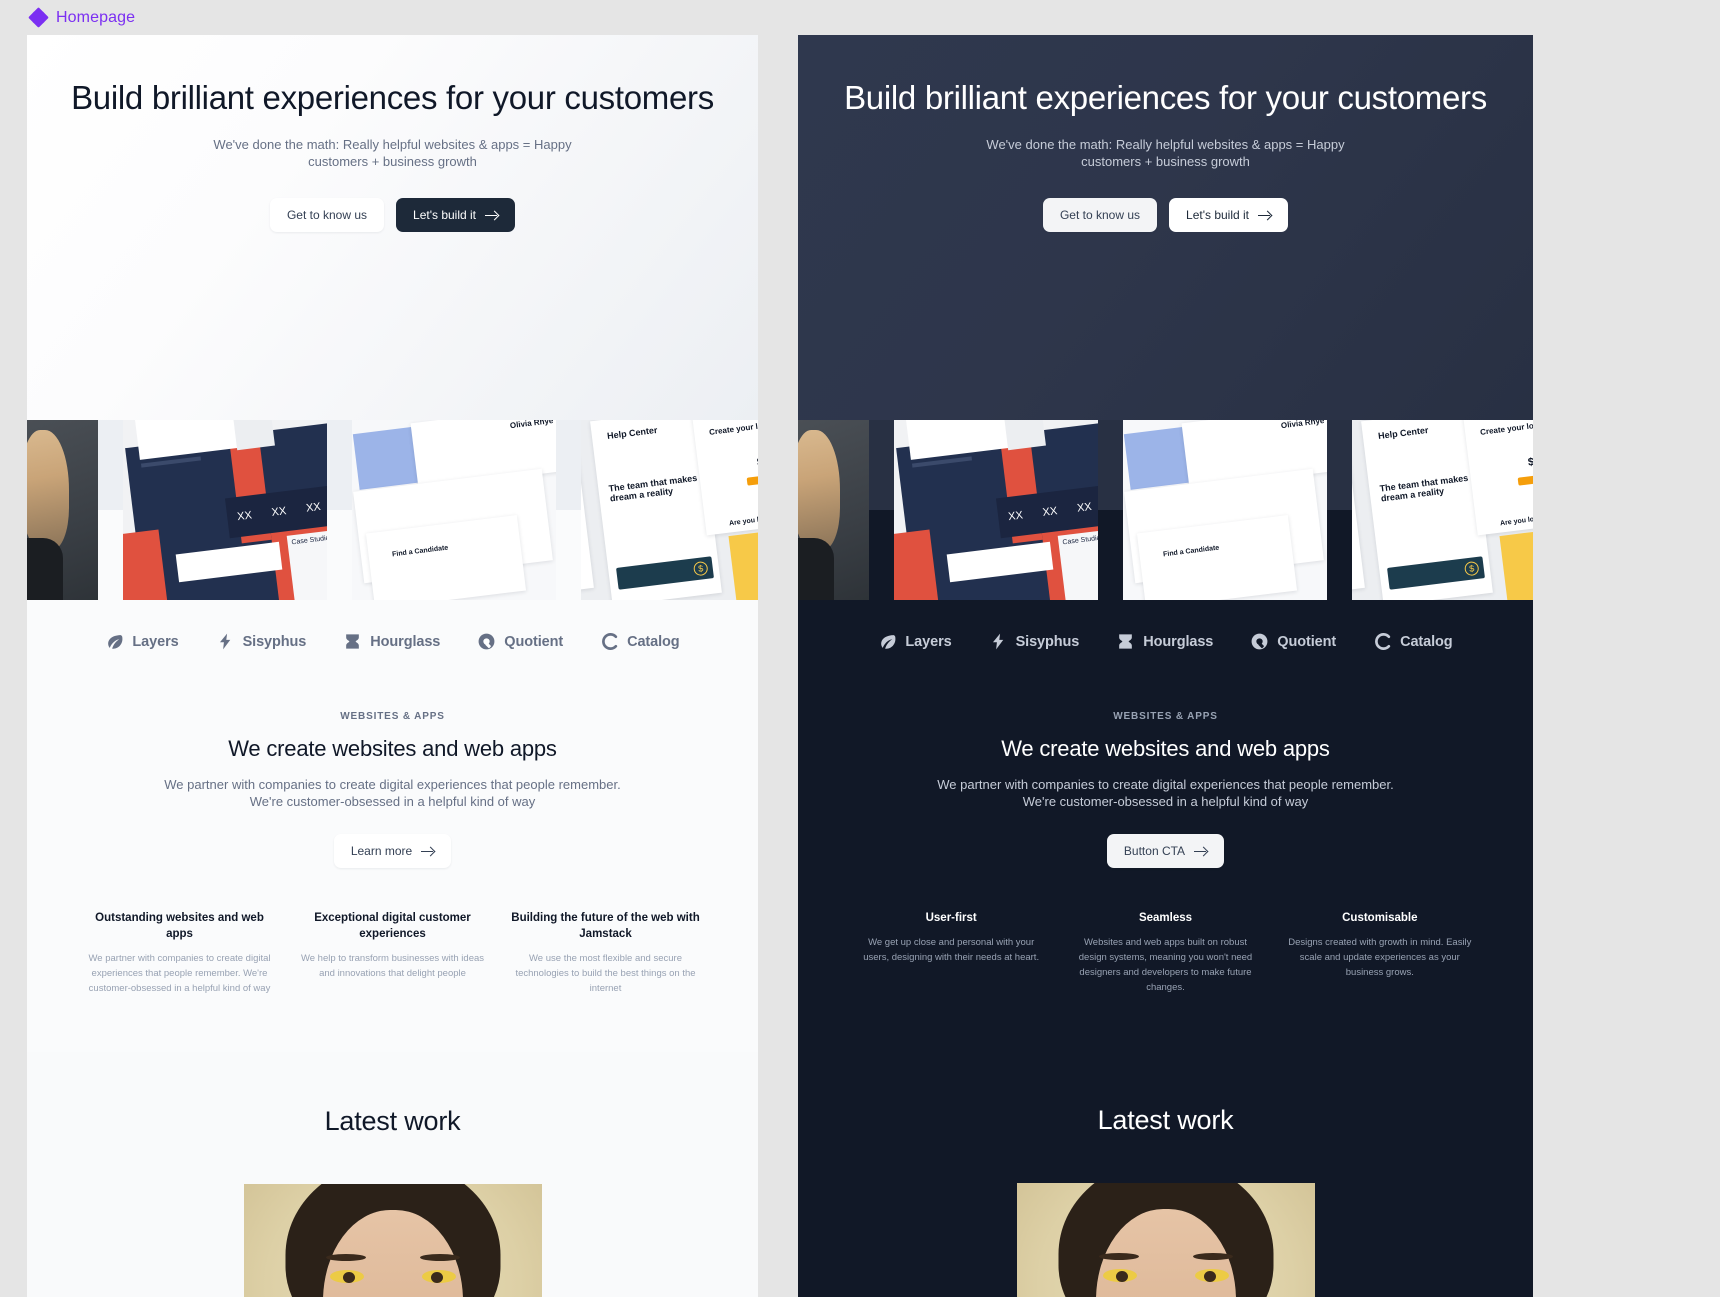 This screenshot has width=1720, height=1297. Describe the element at coordinates (352, 641) in the screenshot. I see `hourglass-icon` at that location.